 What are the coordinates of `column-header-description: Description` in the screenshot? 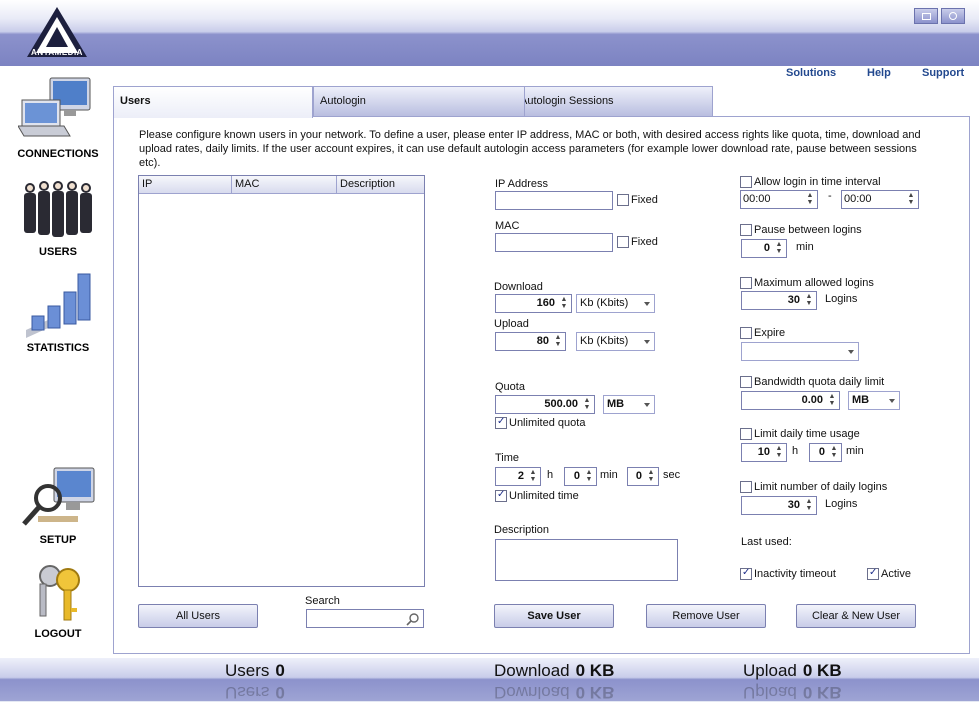 It's located at (380, 184).